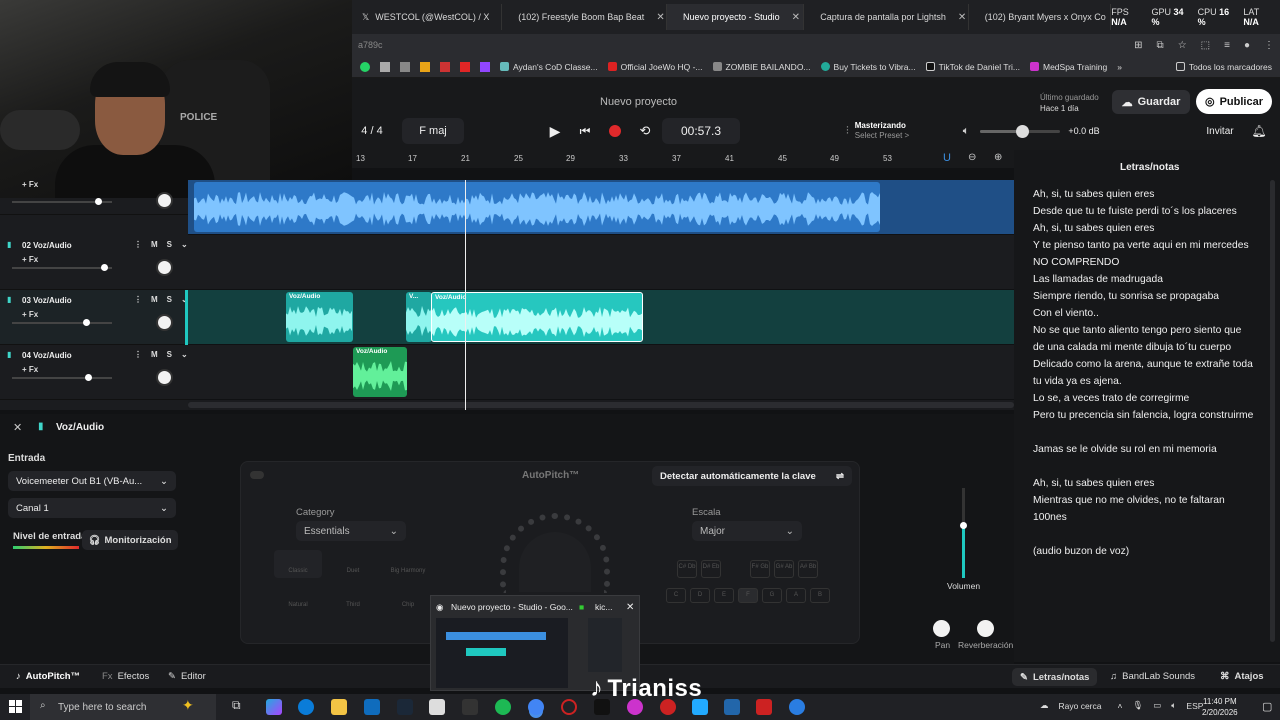 The height and width of the screenshot is (720, 1280). Describe the element at coordinates (187, 676) in the screenshot. I see `editor-tab: ✎ Editor` at that location.